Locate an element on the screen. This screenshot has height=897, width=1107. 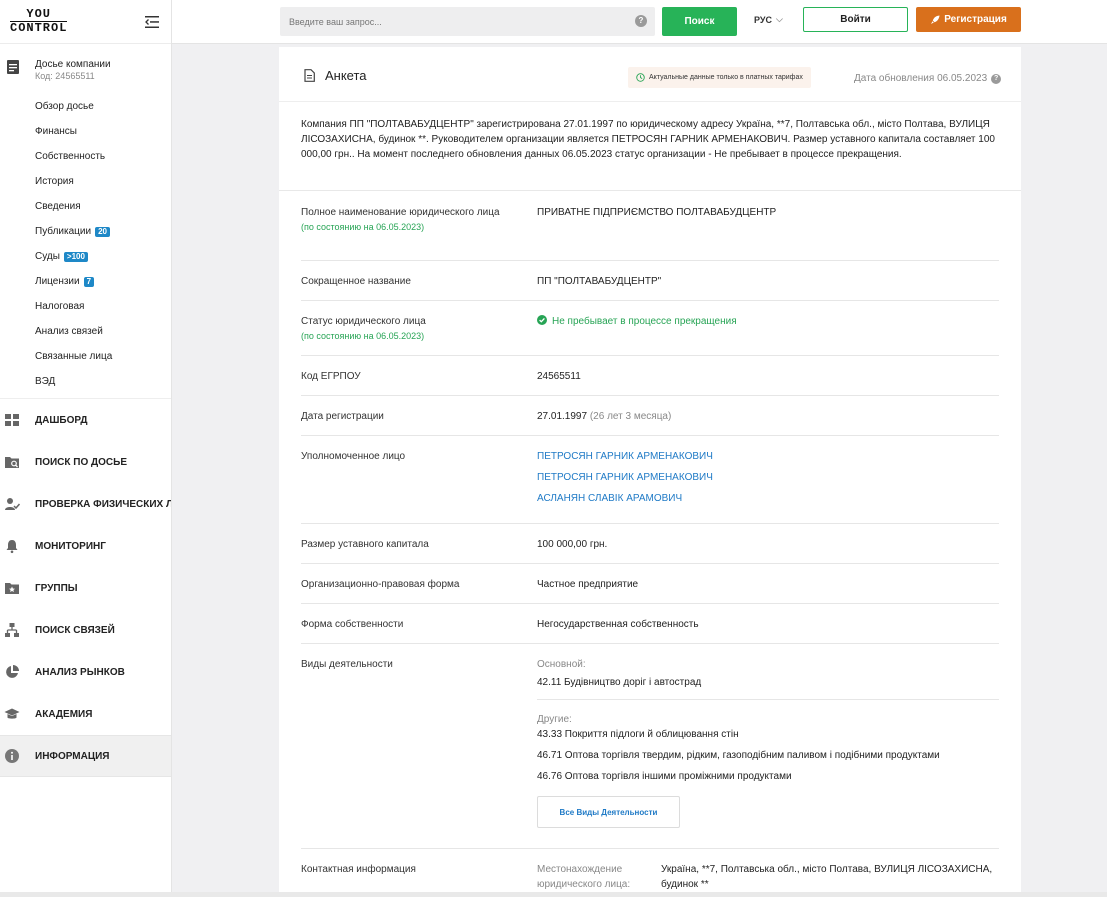
publications-badge: 20 is located at coordinates (102, 231).